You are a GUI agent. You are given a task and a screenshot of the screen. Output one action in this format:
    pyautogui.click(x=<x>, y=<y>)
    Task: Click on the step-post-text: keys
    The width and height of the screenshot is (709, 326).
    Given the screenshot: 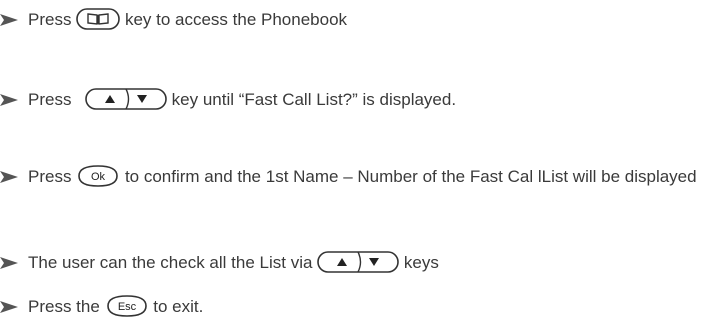 What is the action you would take?
    pyautogui.click(x=421, y=262)
    